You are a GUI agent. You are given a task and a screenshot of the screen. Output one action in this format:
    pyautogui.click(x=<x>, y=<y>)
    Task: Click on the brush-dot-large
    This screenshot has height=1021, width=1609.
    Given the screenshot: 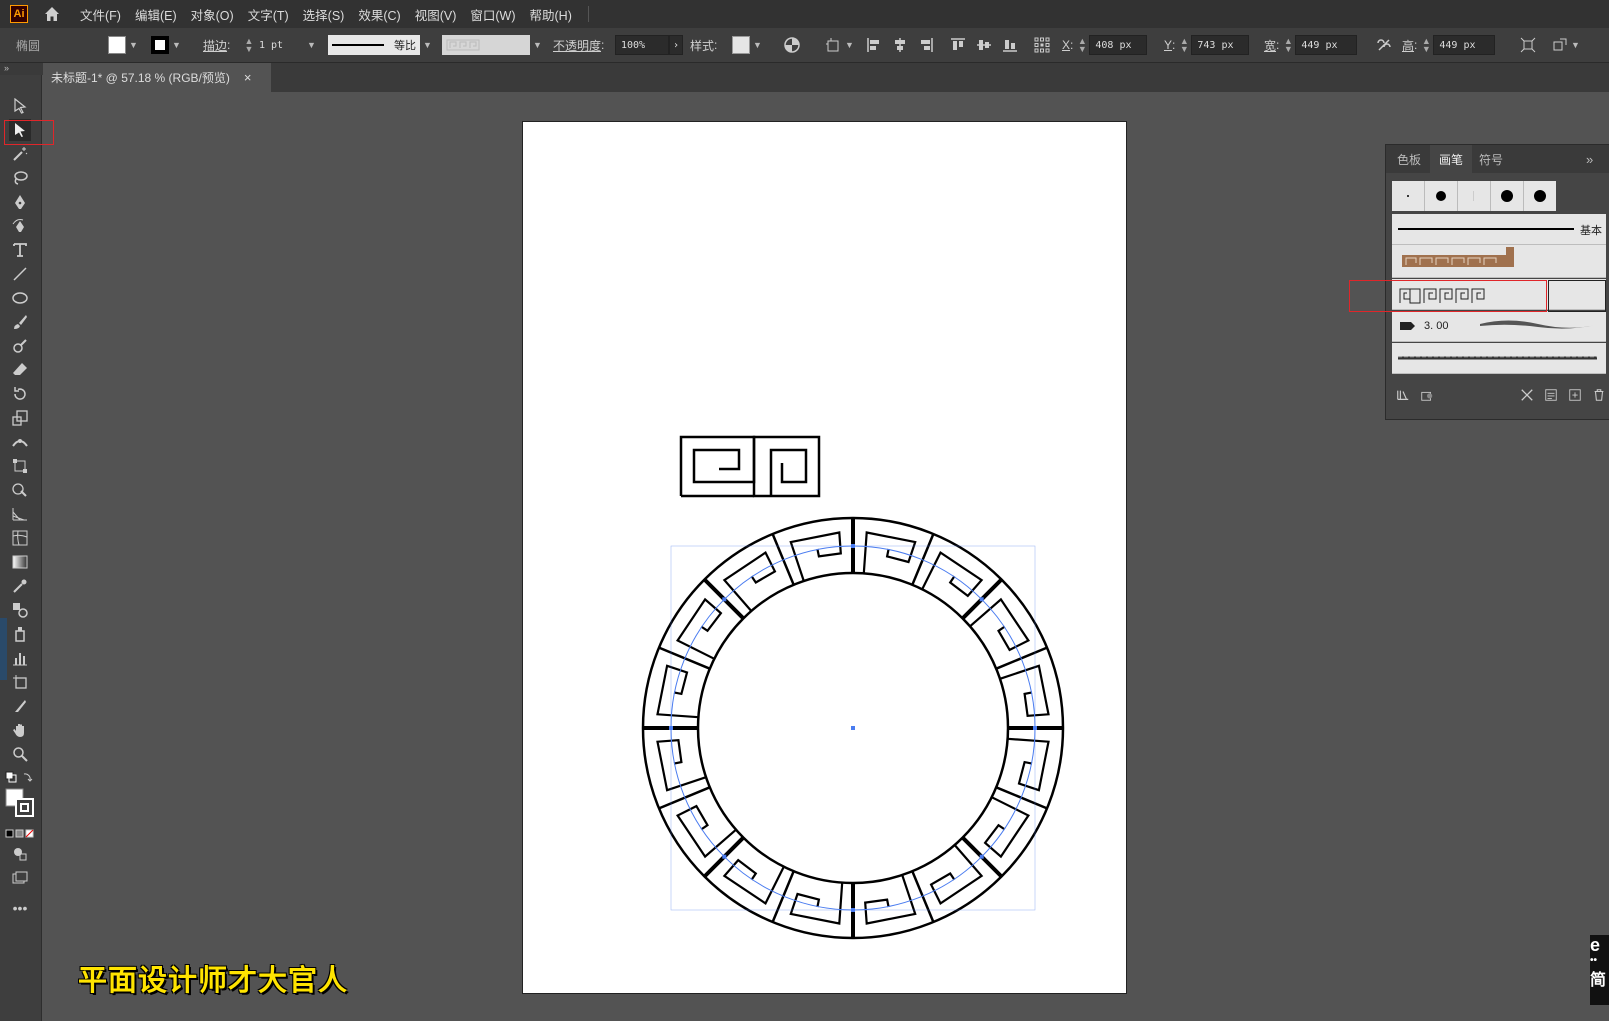 What is the action you would take?
    pyautogui.click(x=1507, y=196)
    